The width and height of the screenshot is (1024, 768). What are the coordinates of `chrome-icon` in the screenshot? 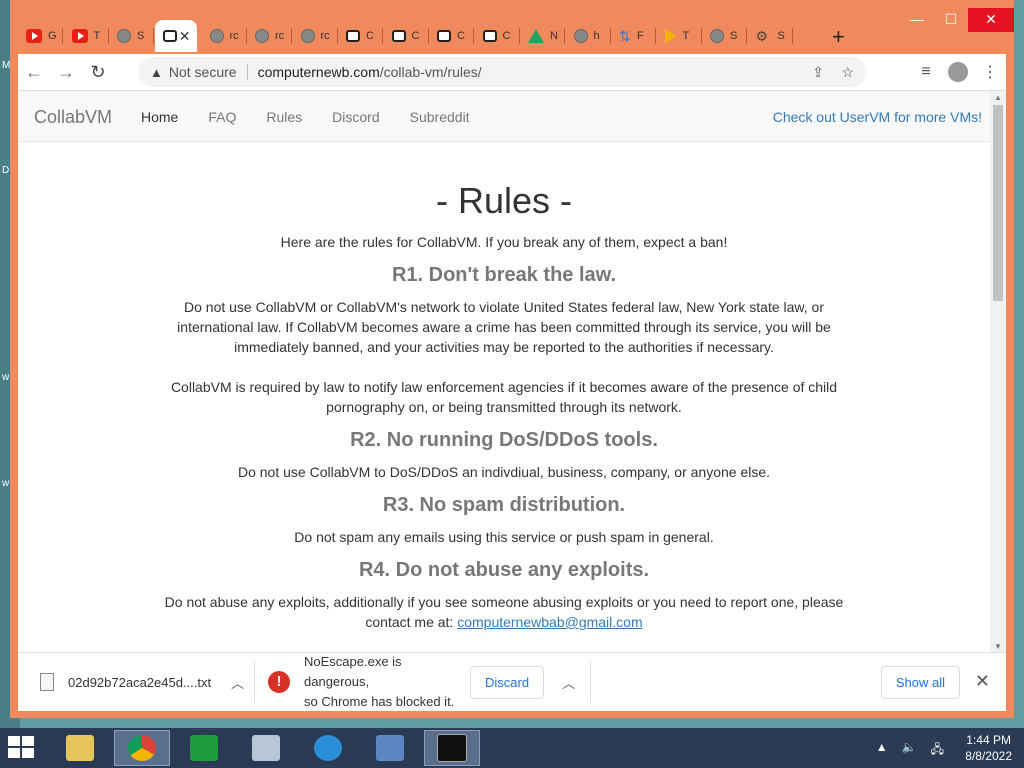 It's located at (142, 748).